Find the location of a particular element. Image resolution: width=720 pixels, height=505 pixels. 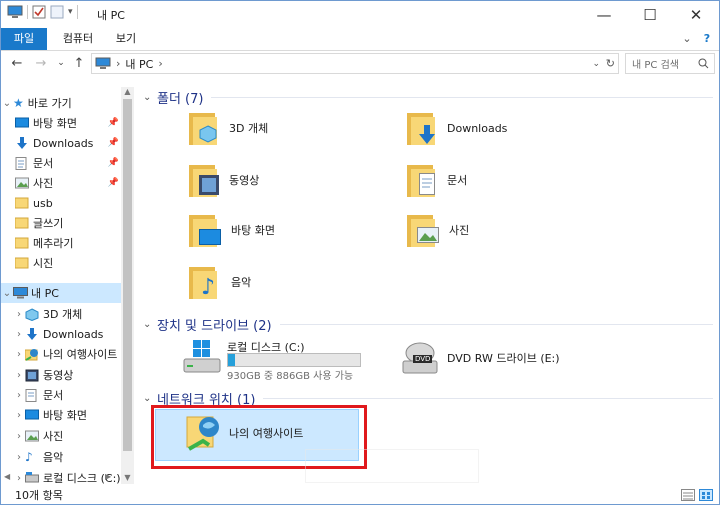

group-folders: ⌄ 폴더 (7) is located at coordinates (428, 97).